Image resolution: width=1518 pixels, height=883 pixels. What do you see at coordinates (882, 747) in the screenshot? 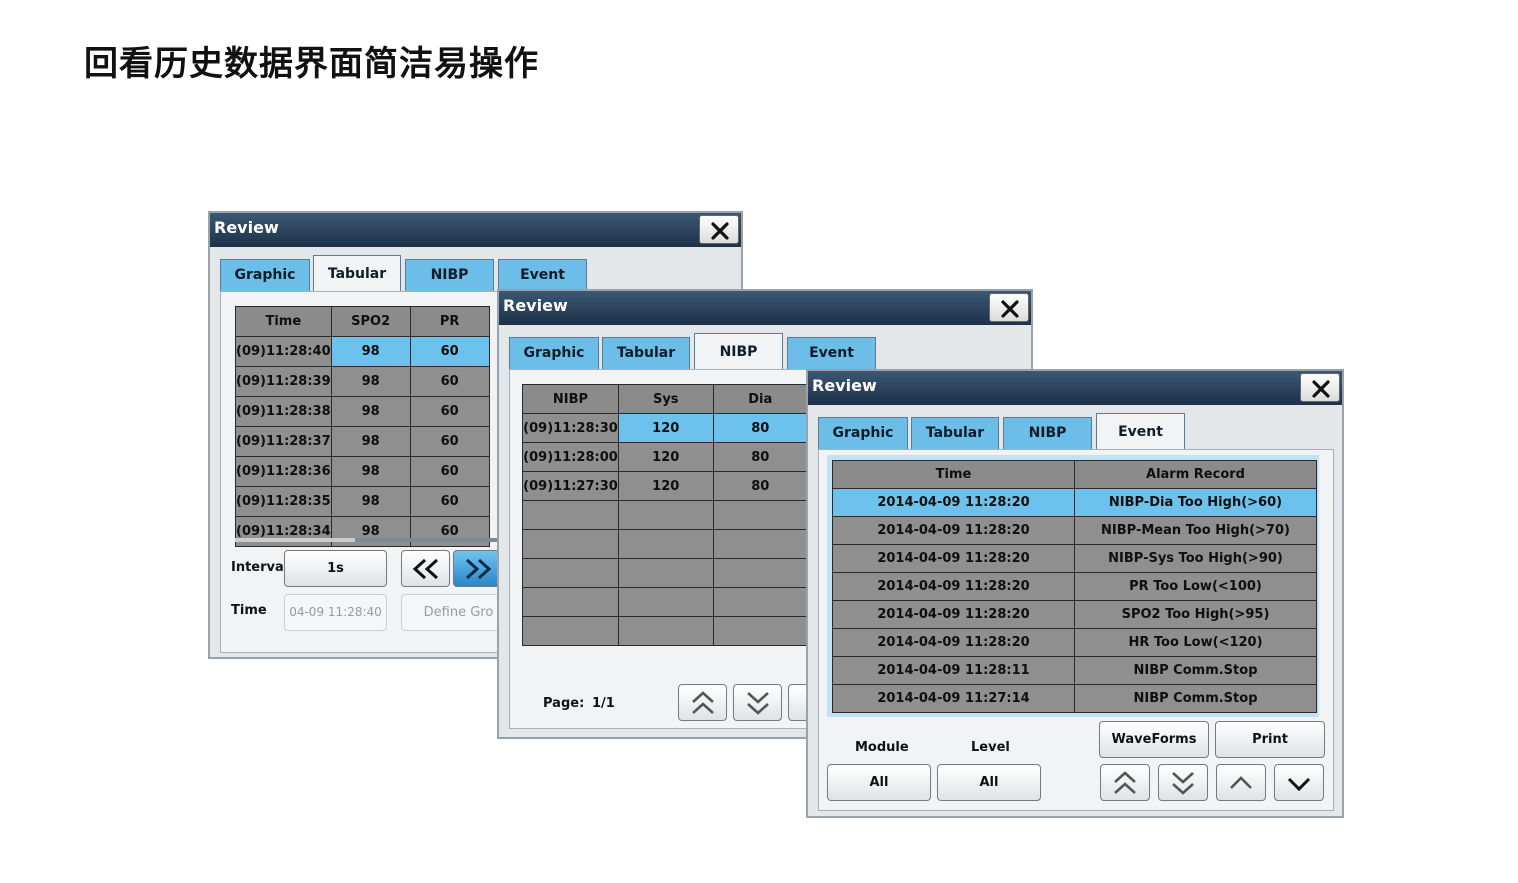
I see `module-label: Module` at bounding box center [882, 747].